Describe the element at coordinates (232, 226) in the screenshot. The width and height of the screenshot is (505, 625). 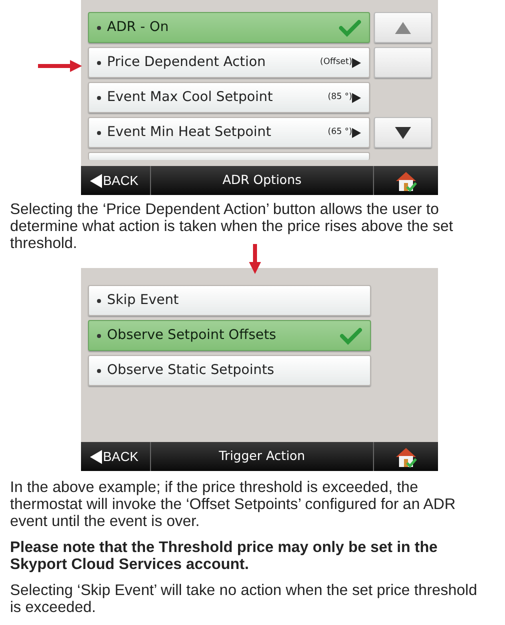
I see `paragraph: Selecting the ‘Price Dependent Action’ button allows the user to determine what action is taken when the price rises above the set threshold.` at that location.